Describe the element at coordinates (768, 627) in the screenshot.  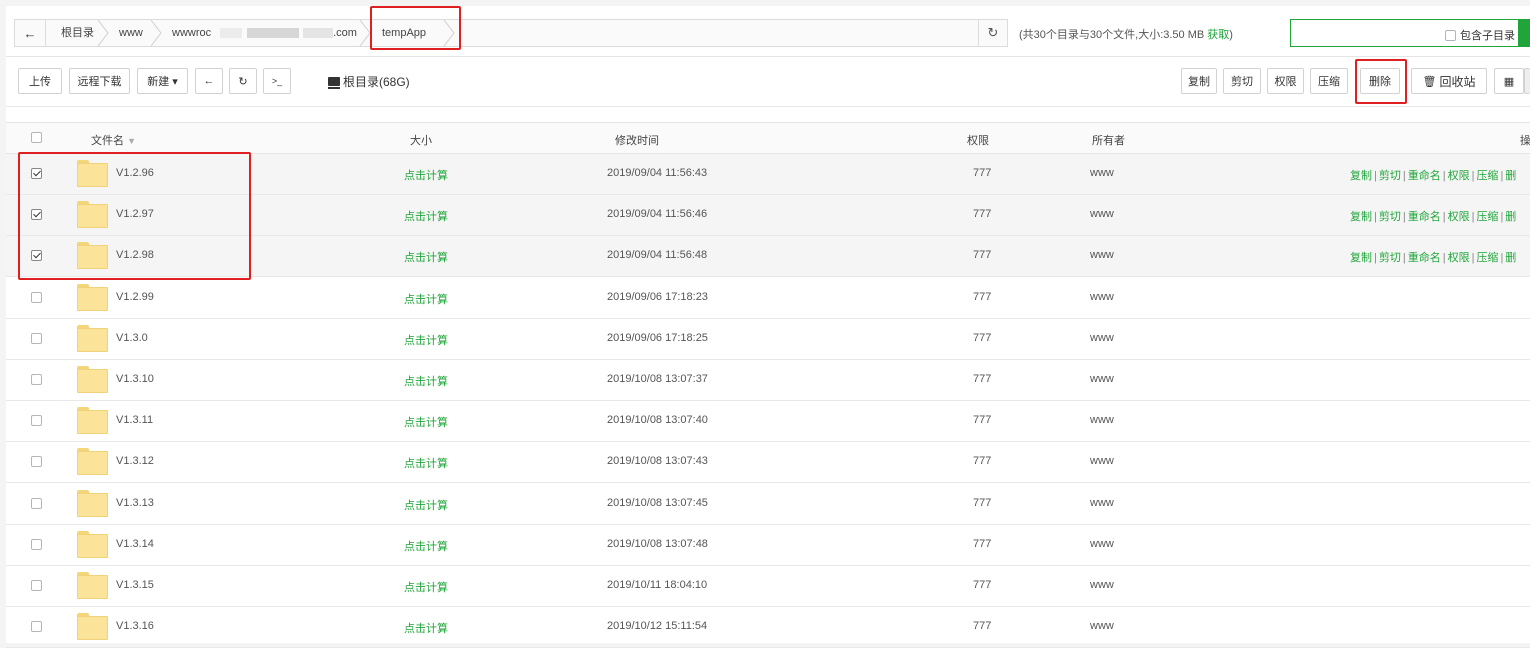
I see `table-row: V1.3.16 点击计算 2019/10/12 15:11:54 777 www` at that location.